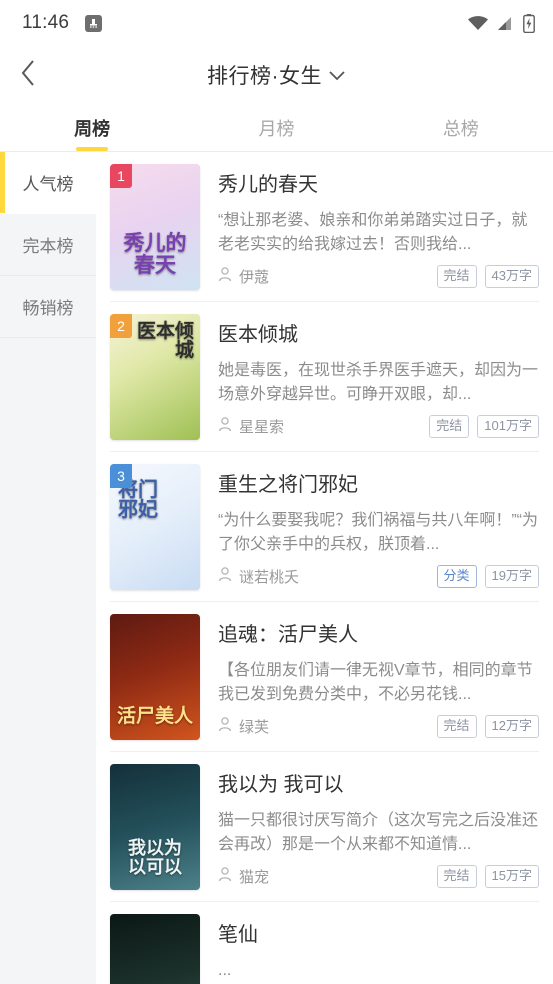  I want to click on wifi-icon, so click(478, 23).